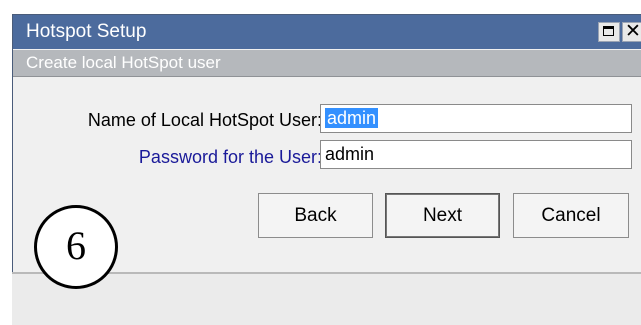  Describe the element at coordinates (204, 120) in the screenshot. I see `name-label: Name of Local HotSpot User:` at that location.